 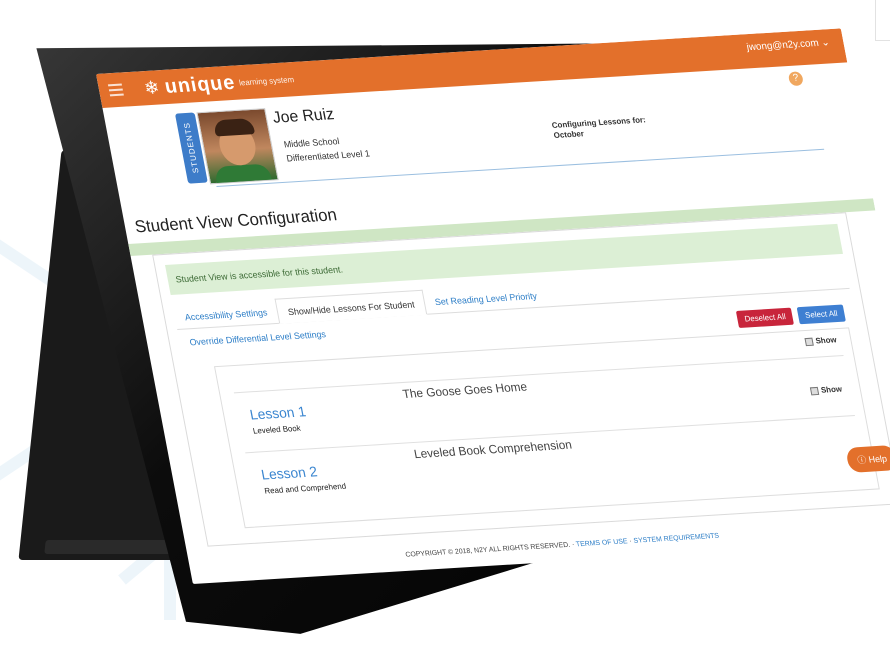 I want to click on deselect-all-button: Deselect All, so click(x=765, y=317).